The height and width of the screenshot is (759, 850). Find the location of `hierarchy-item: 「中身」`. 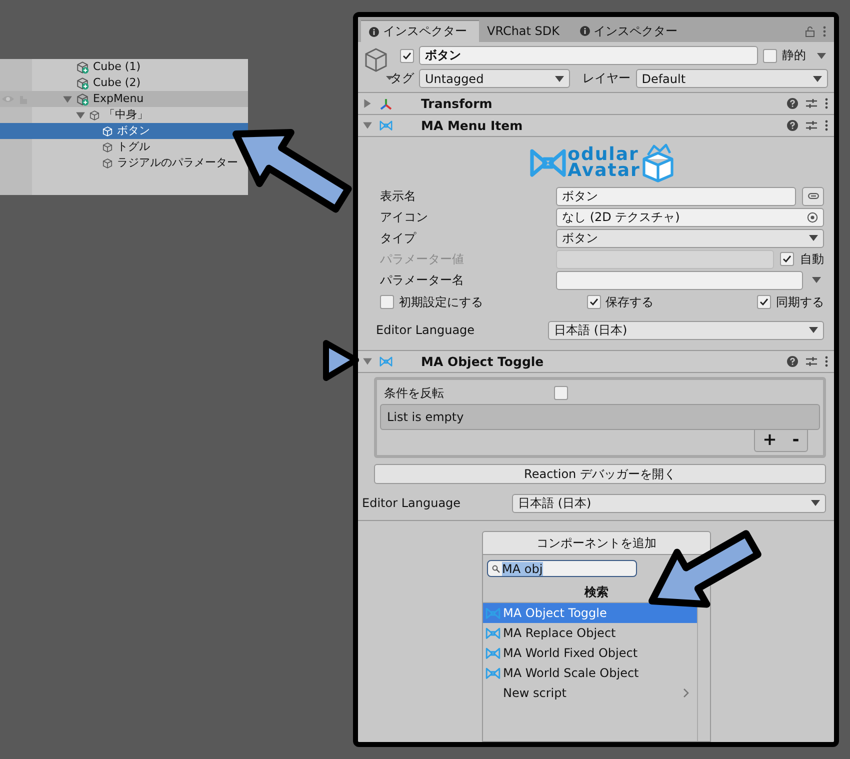

hierarchy-item: 「中身」 is located at coordinates (75, 115).